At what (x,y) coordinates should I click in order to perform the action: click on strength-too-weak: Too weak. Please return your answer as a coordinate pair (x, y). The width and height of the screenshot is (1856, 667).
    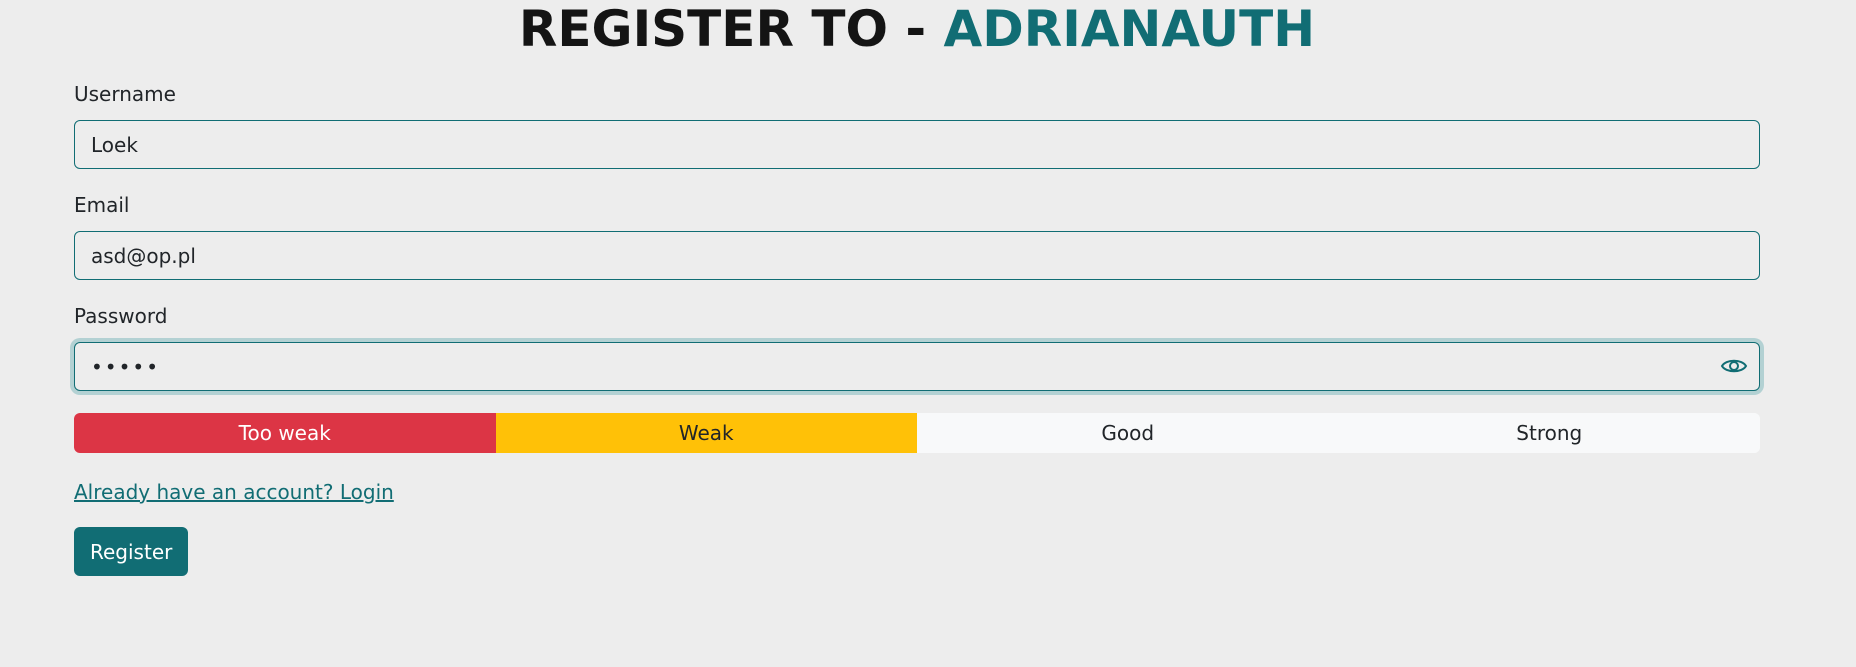
    Looking at the image, I should click on (285, 433).